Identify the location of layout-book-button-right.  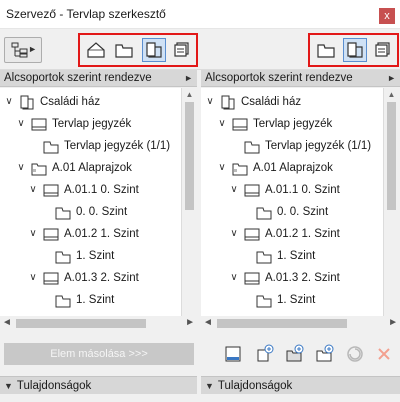
(355, 50).